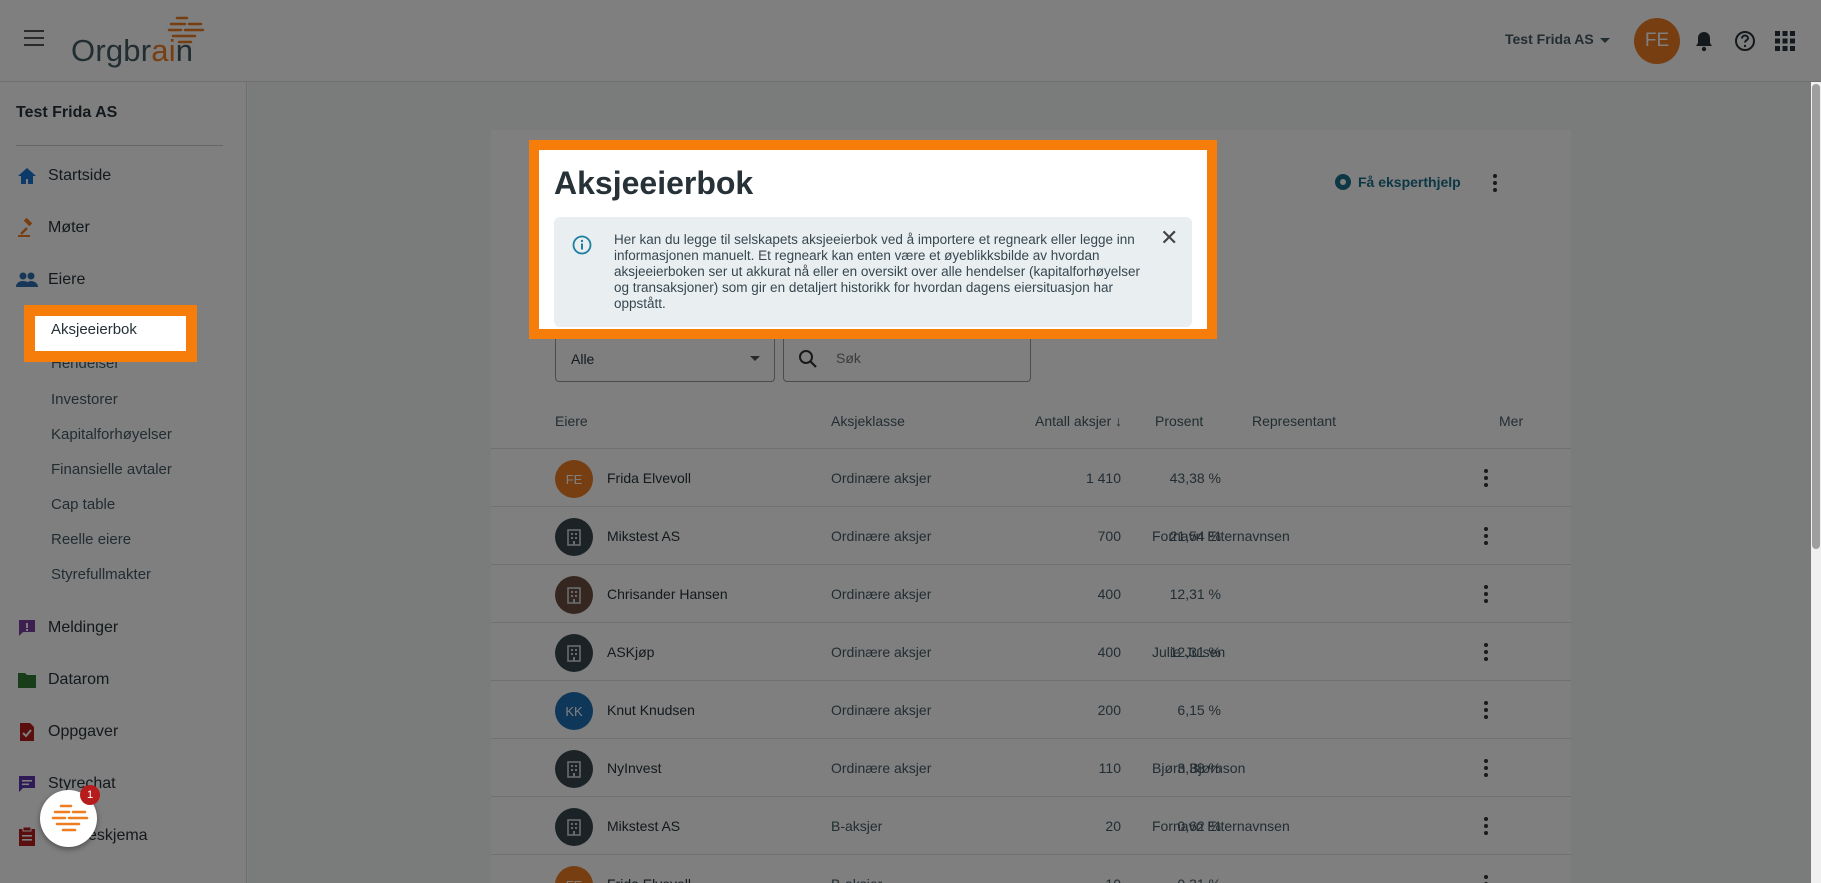 This screenshot has width=1821, height=883. Describe the element at coordinates (582, 245) in the screenshot. I see `info-icon` at that location.